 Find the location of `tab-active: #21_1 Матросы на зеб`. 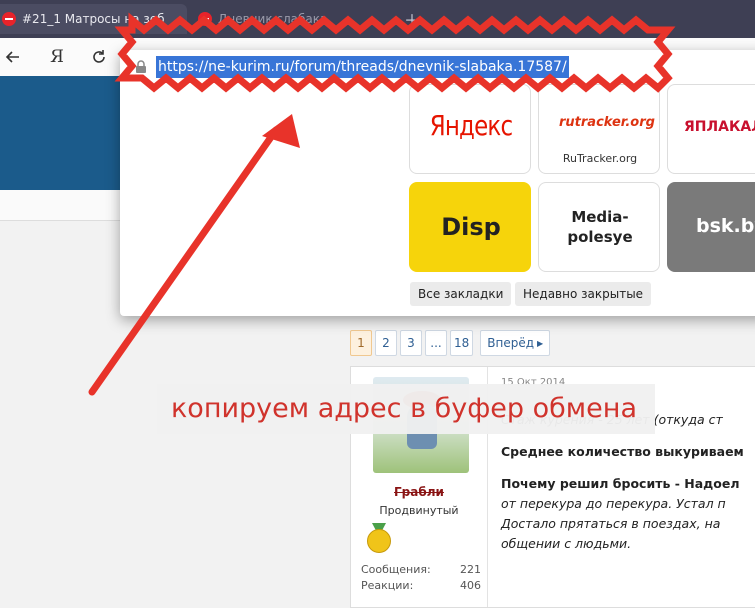

tab-active: #21_1 Матросы на зеб is located at coordinates (93, 19).